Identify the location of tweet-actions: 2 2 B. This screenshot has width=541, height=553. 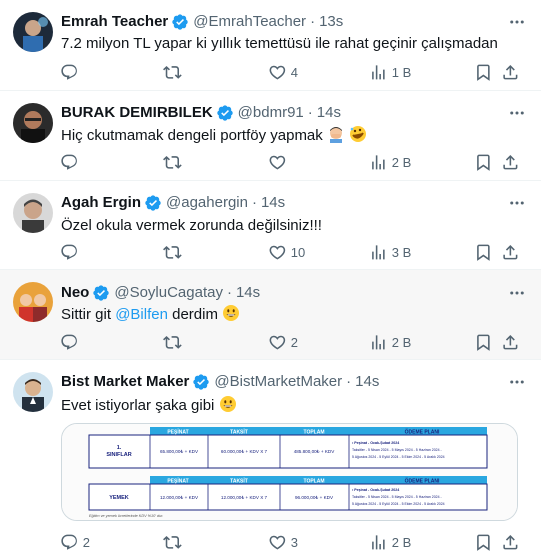
(293, 342).